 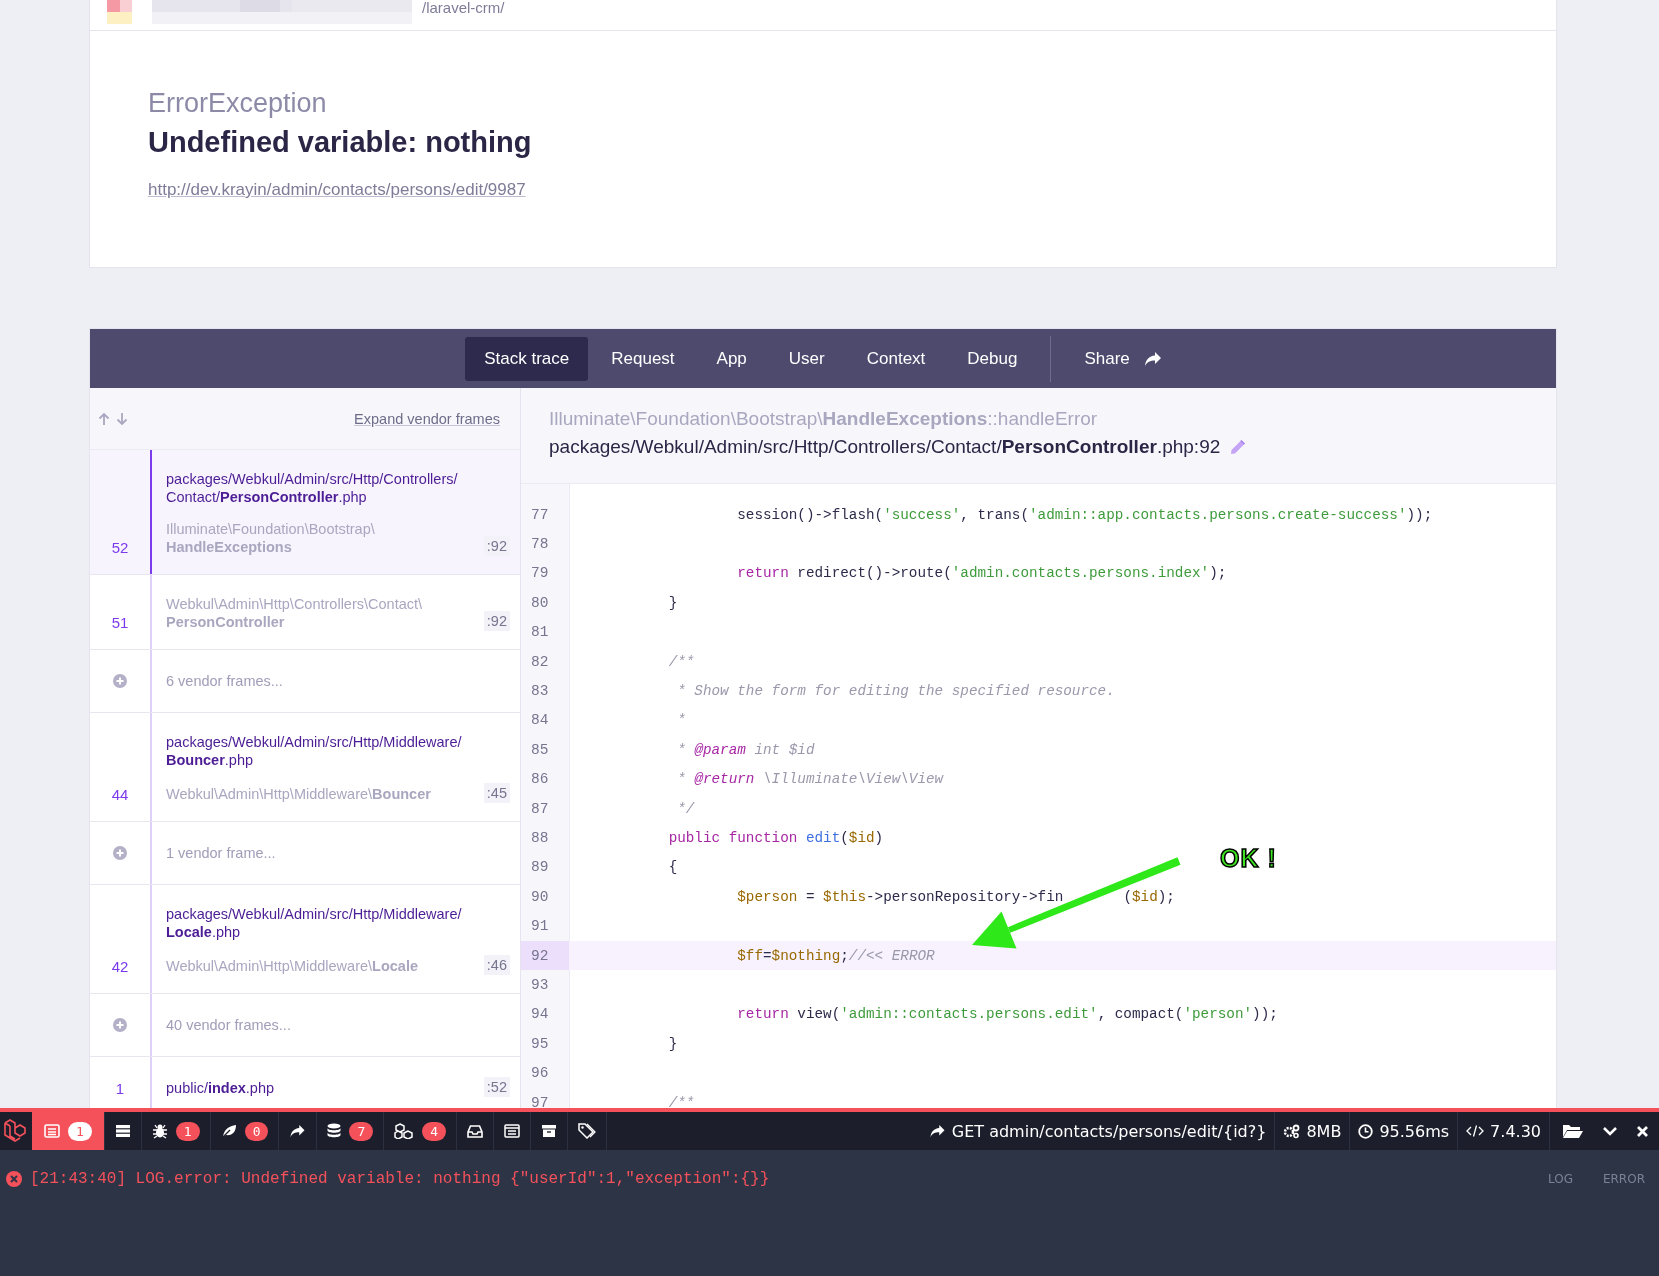 What do you see at coordinates (496, 1087) in the screenshot?
I see `frame-line-number: :52` at bounding box center [496, 1087].